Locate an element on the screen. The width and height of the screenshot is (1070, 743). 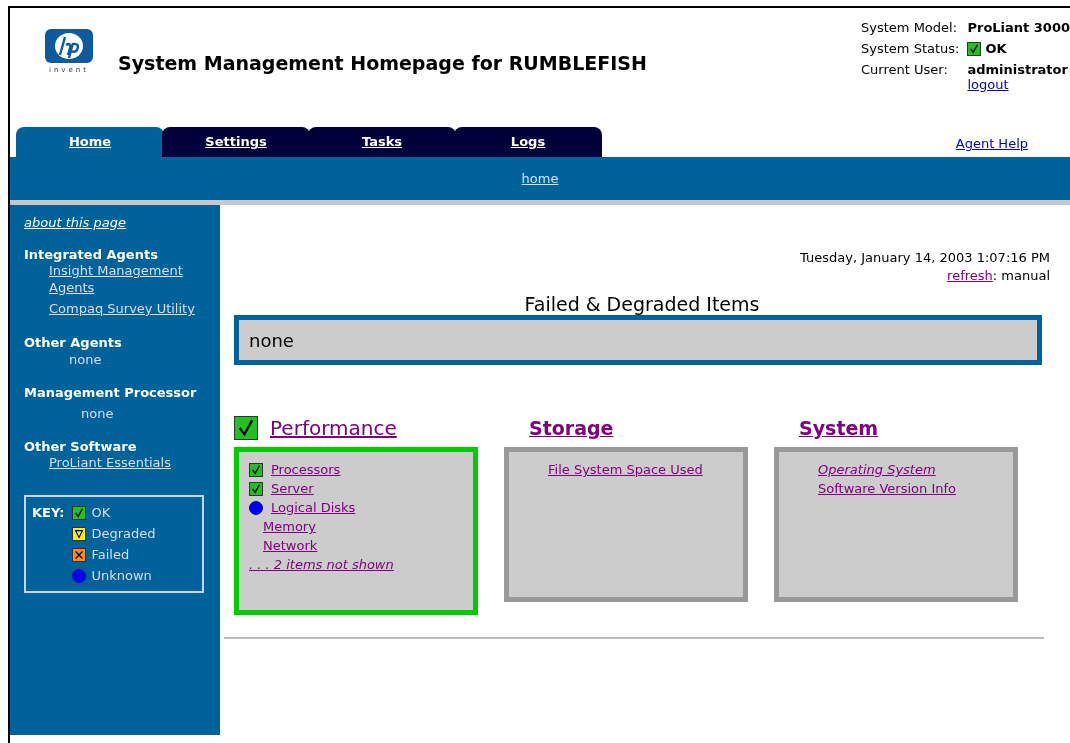
failed-items-value: none is located at coordinates (271, 340).